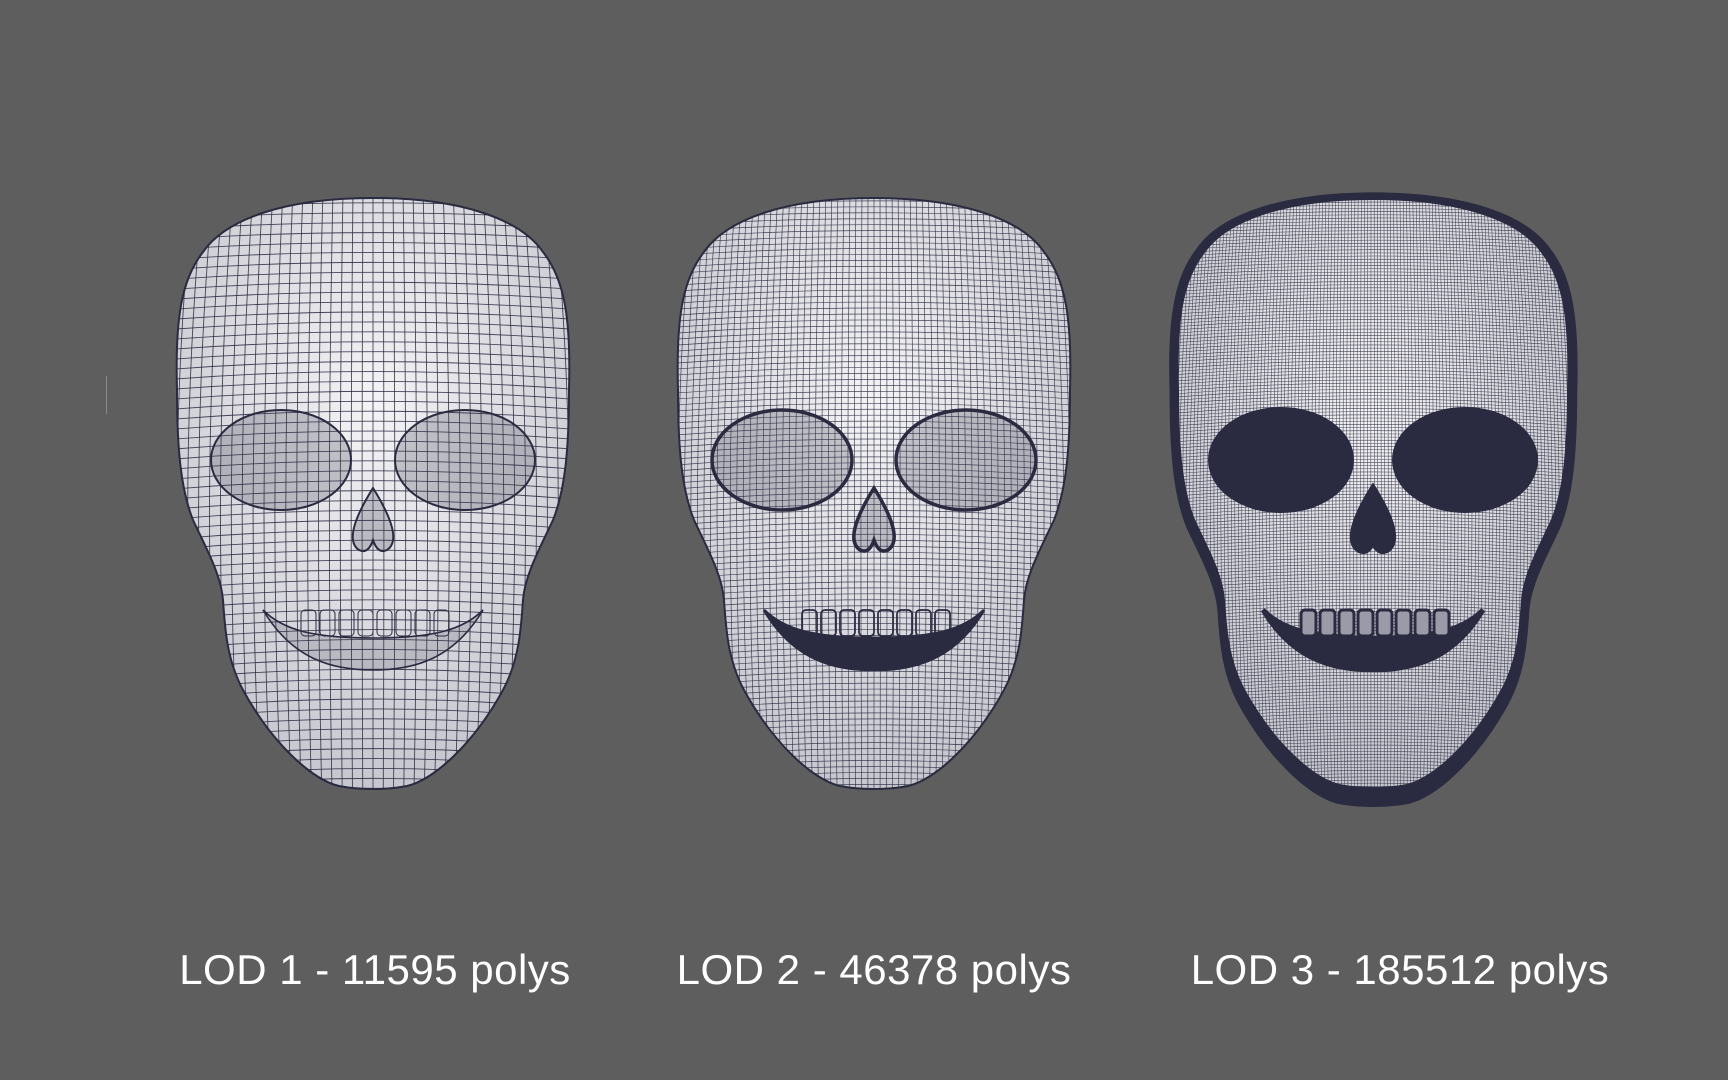  I want to click on skull-lod3-model, so click(1373, 515).